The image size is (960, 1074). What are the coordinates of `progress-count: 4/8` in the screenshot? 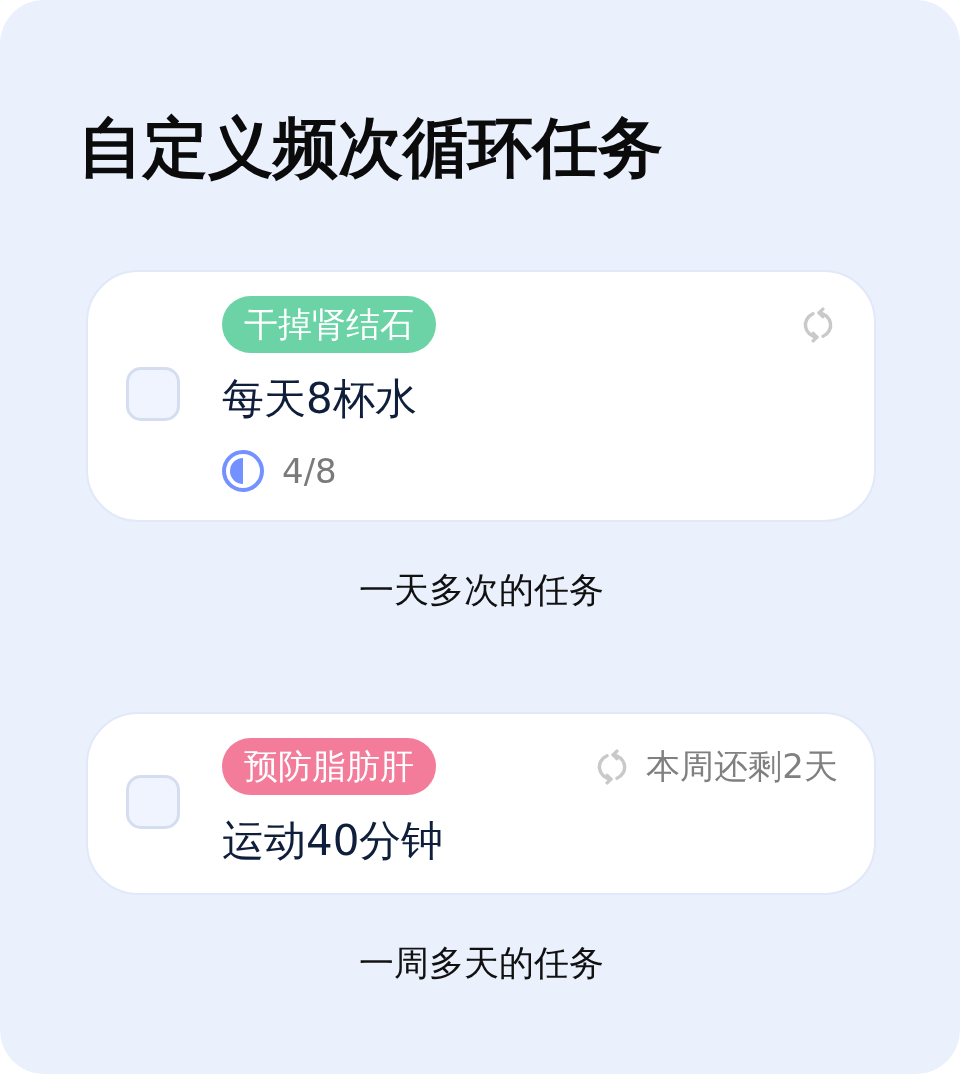 It's located at (309, 471).